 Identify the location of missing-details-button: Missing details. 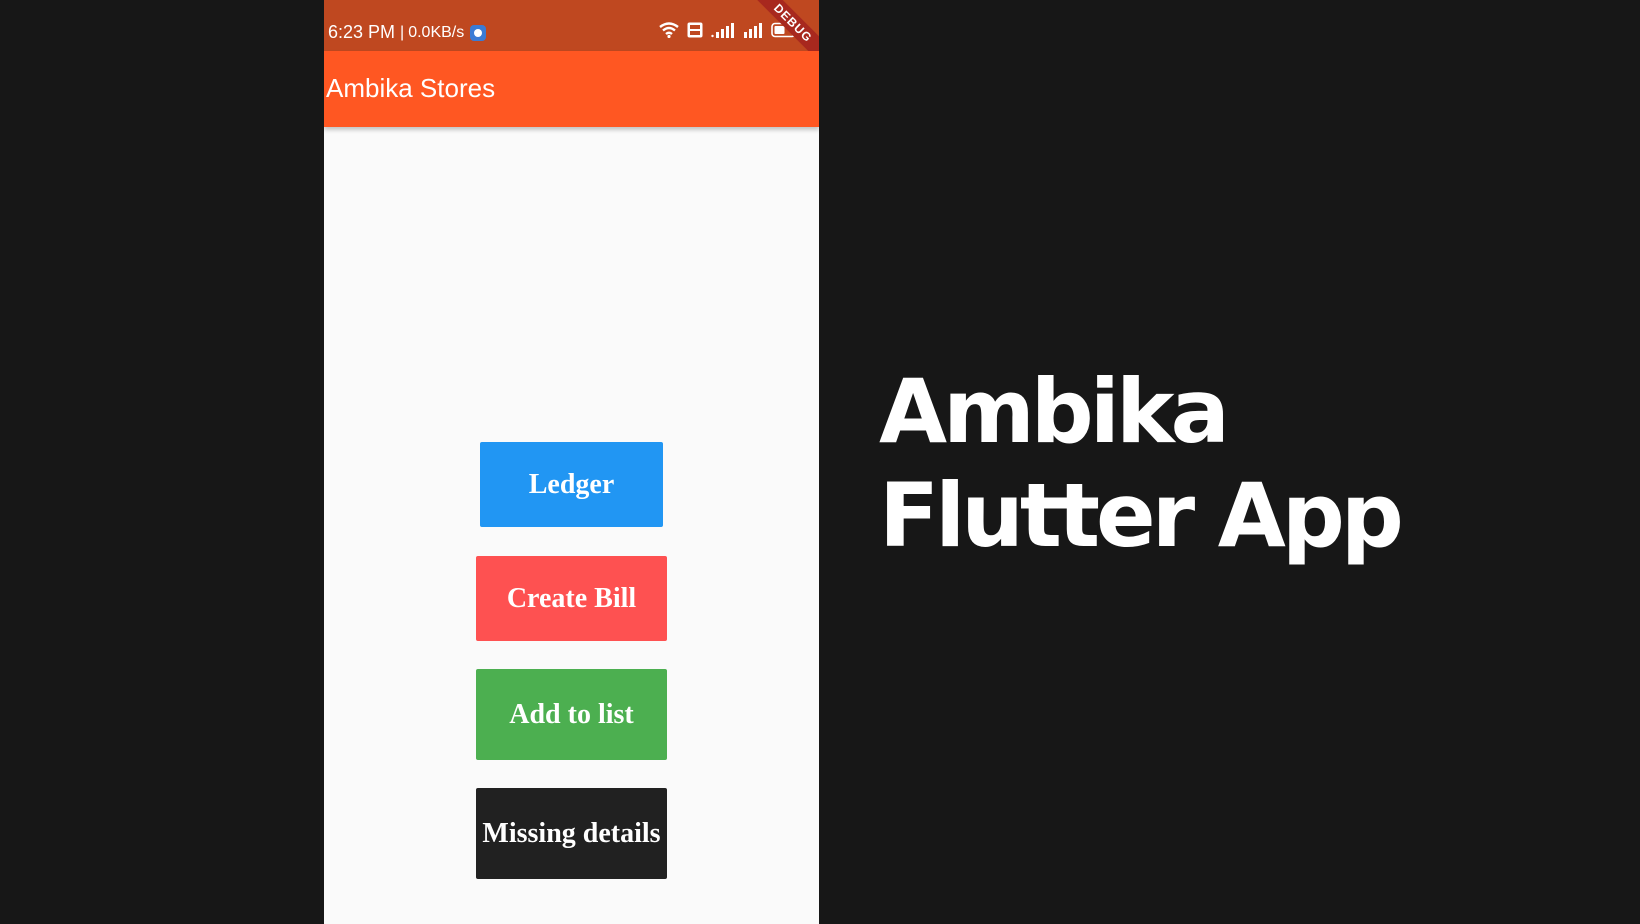
(571, 833).